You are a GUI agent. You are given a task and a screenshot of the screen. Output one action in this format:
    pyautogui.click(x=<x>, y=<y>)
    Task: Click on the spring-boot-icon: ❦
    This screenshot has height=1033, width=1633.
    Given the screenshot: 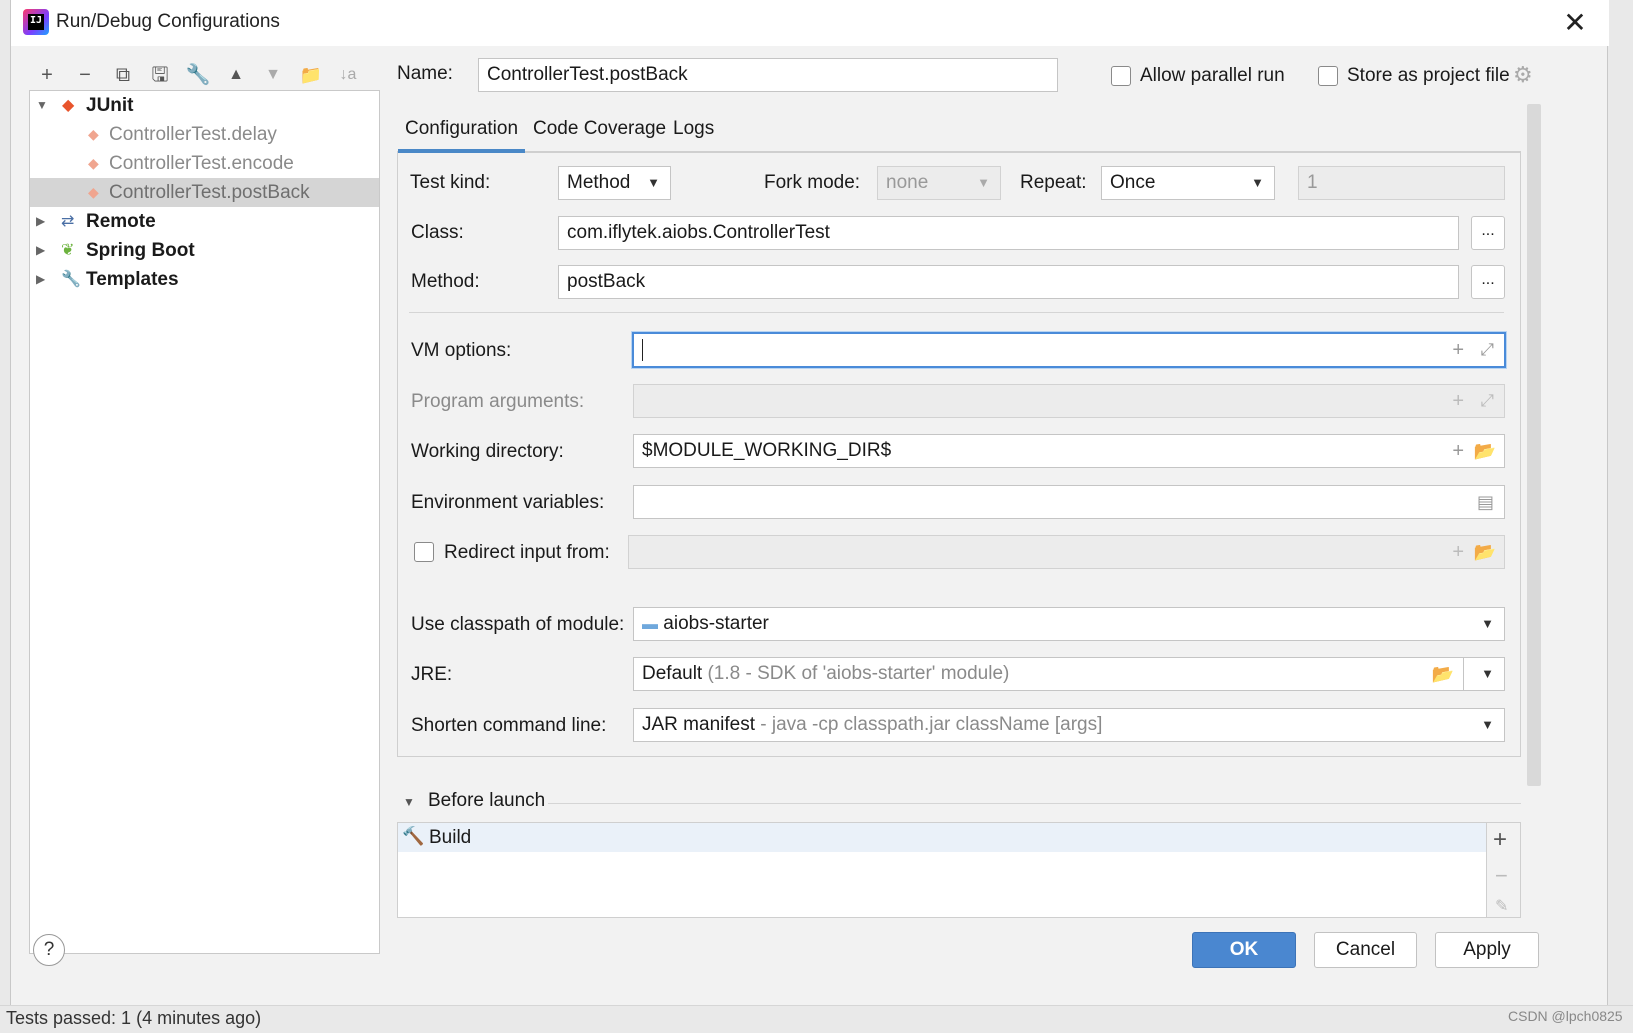 What is the action you would take?
    pyautogui.click(x=68, y=250)
    